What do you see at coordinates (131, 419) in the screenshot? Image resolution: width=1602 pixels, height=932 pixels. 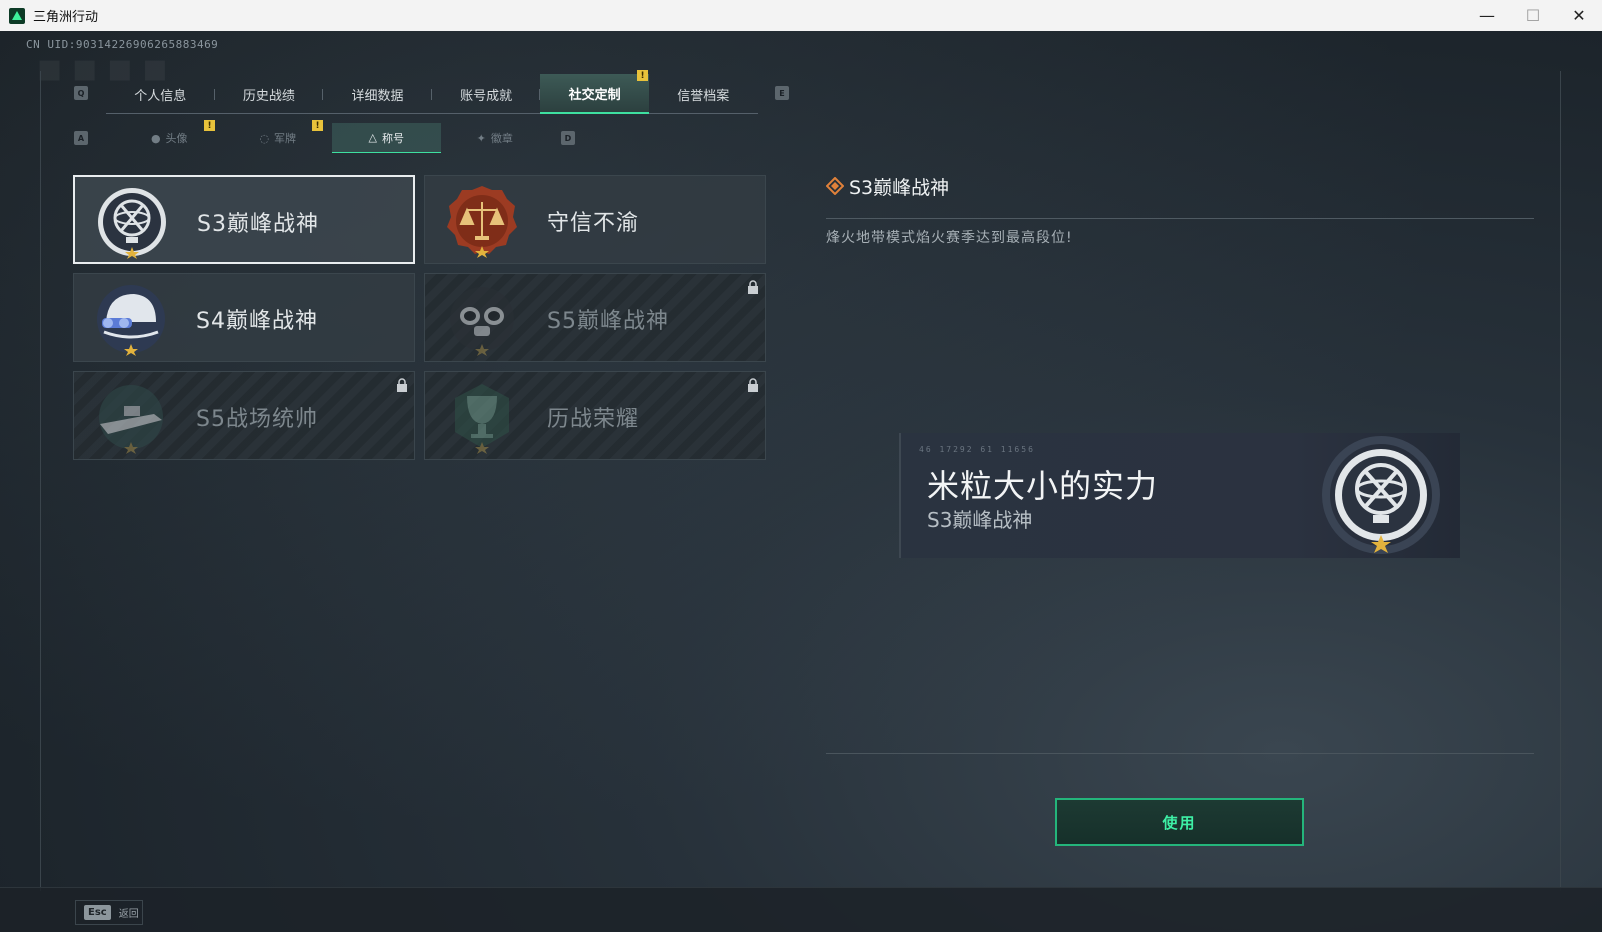 I see `boat-emblem-icon` at bounding box center [131, 419].